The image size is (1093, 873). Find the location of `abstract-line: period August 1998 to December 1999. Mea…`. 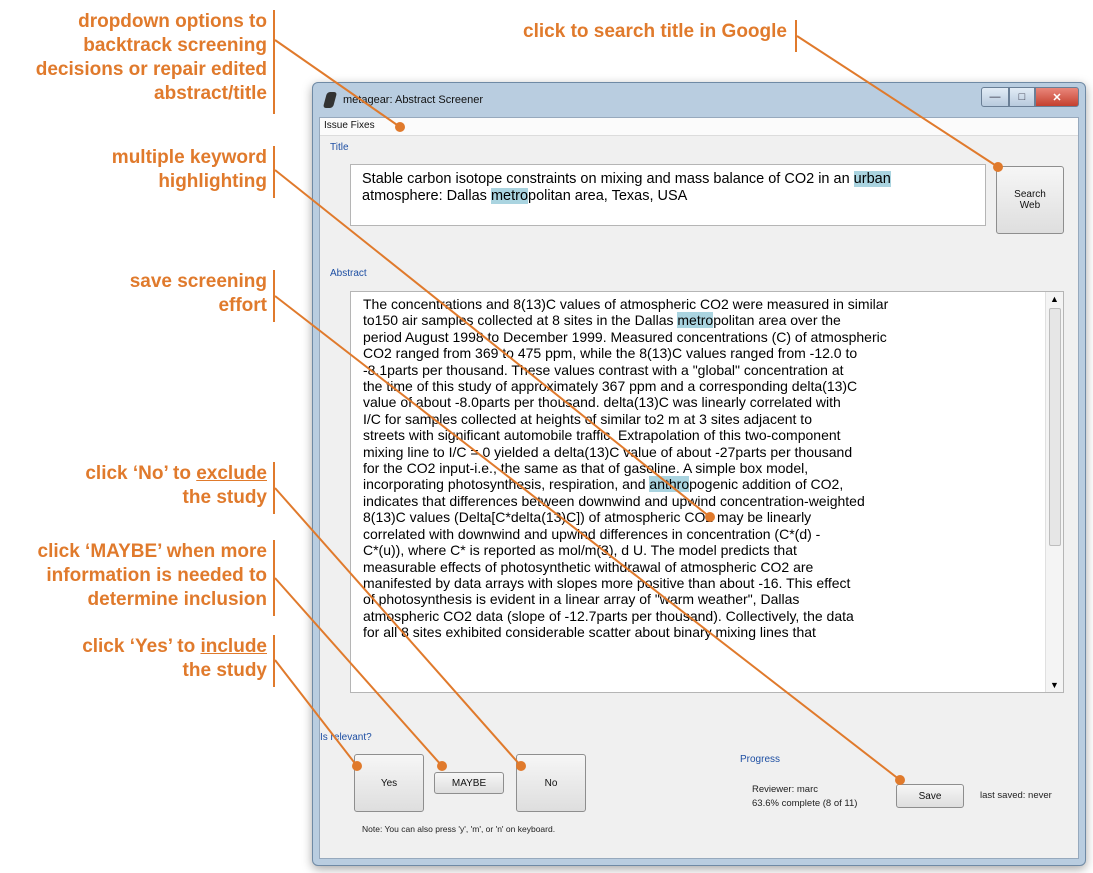

abstract-line: period August 1998 to December 1999. Mea… is located at coordinates (700, 337).